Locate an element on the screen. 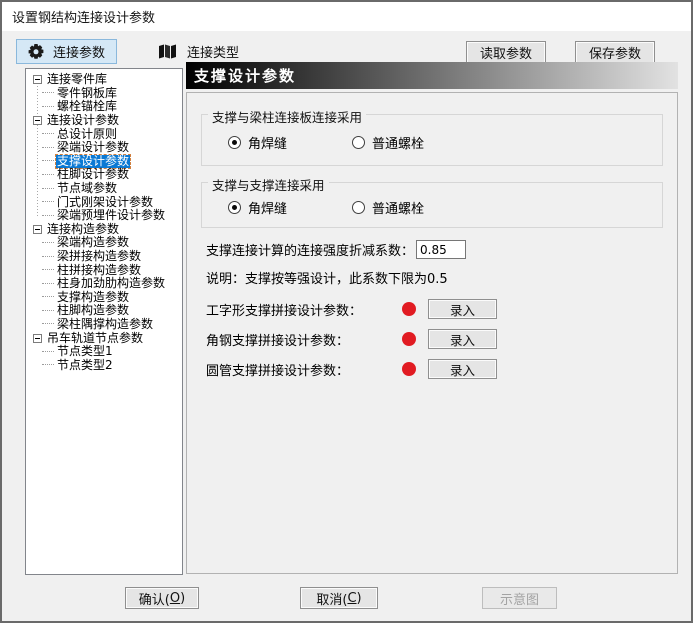 The image size is (693, 623). strength-reduction-input is located at coordinates (441, 249).